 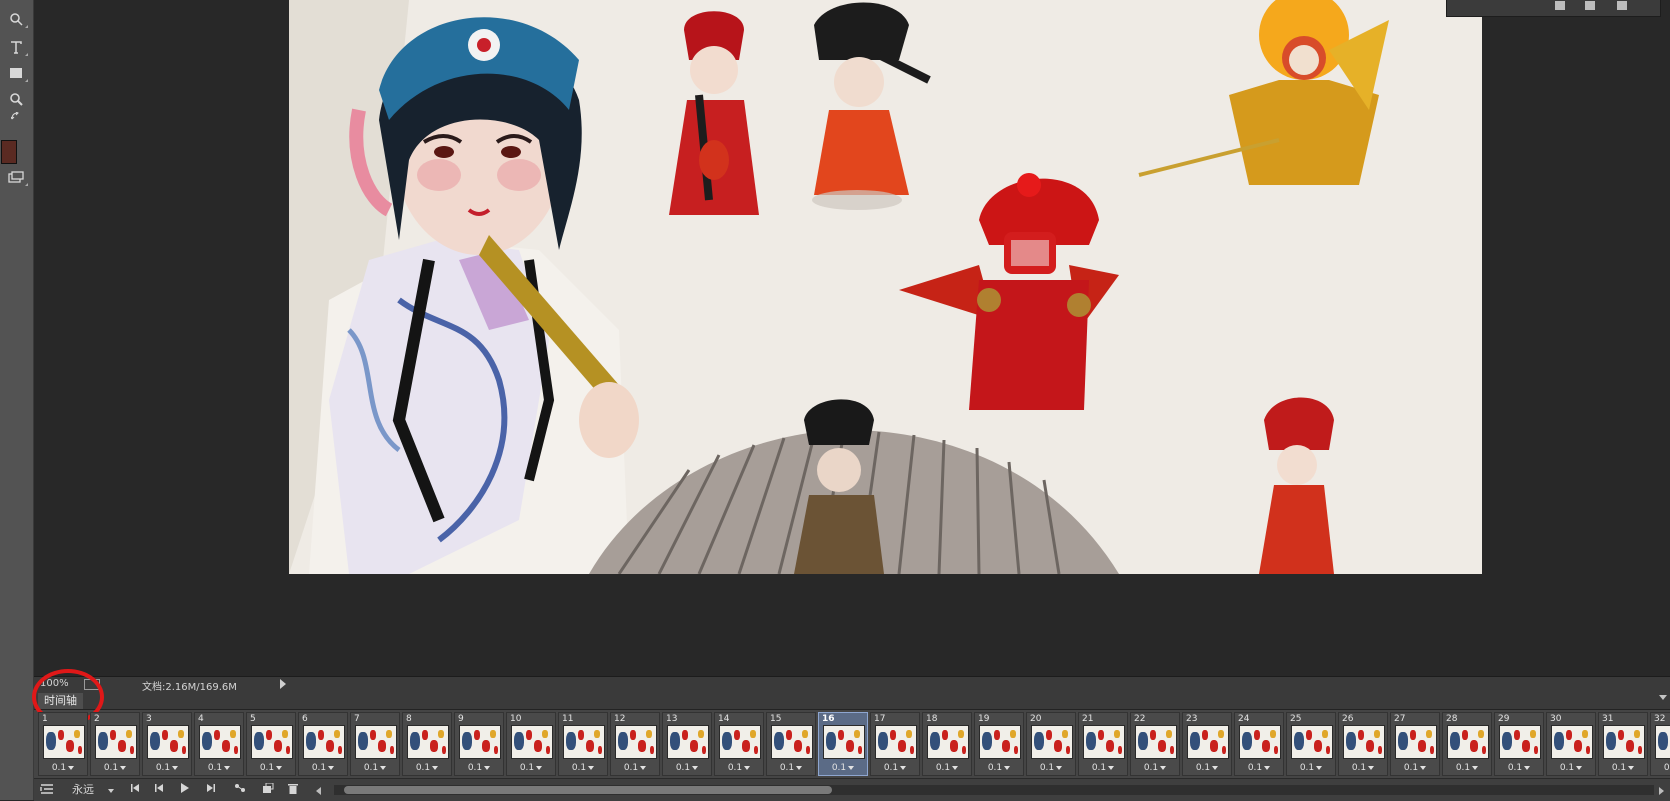 I want to click on timeline-frame: 28 0.1, so click(x=1467, y=744).